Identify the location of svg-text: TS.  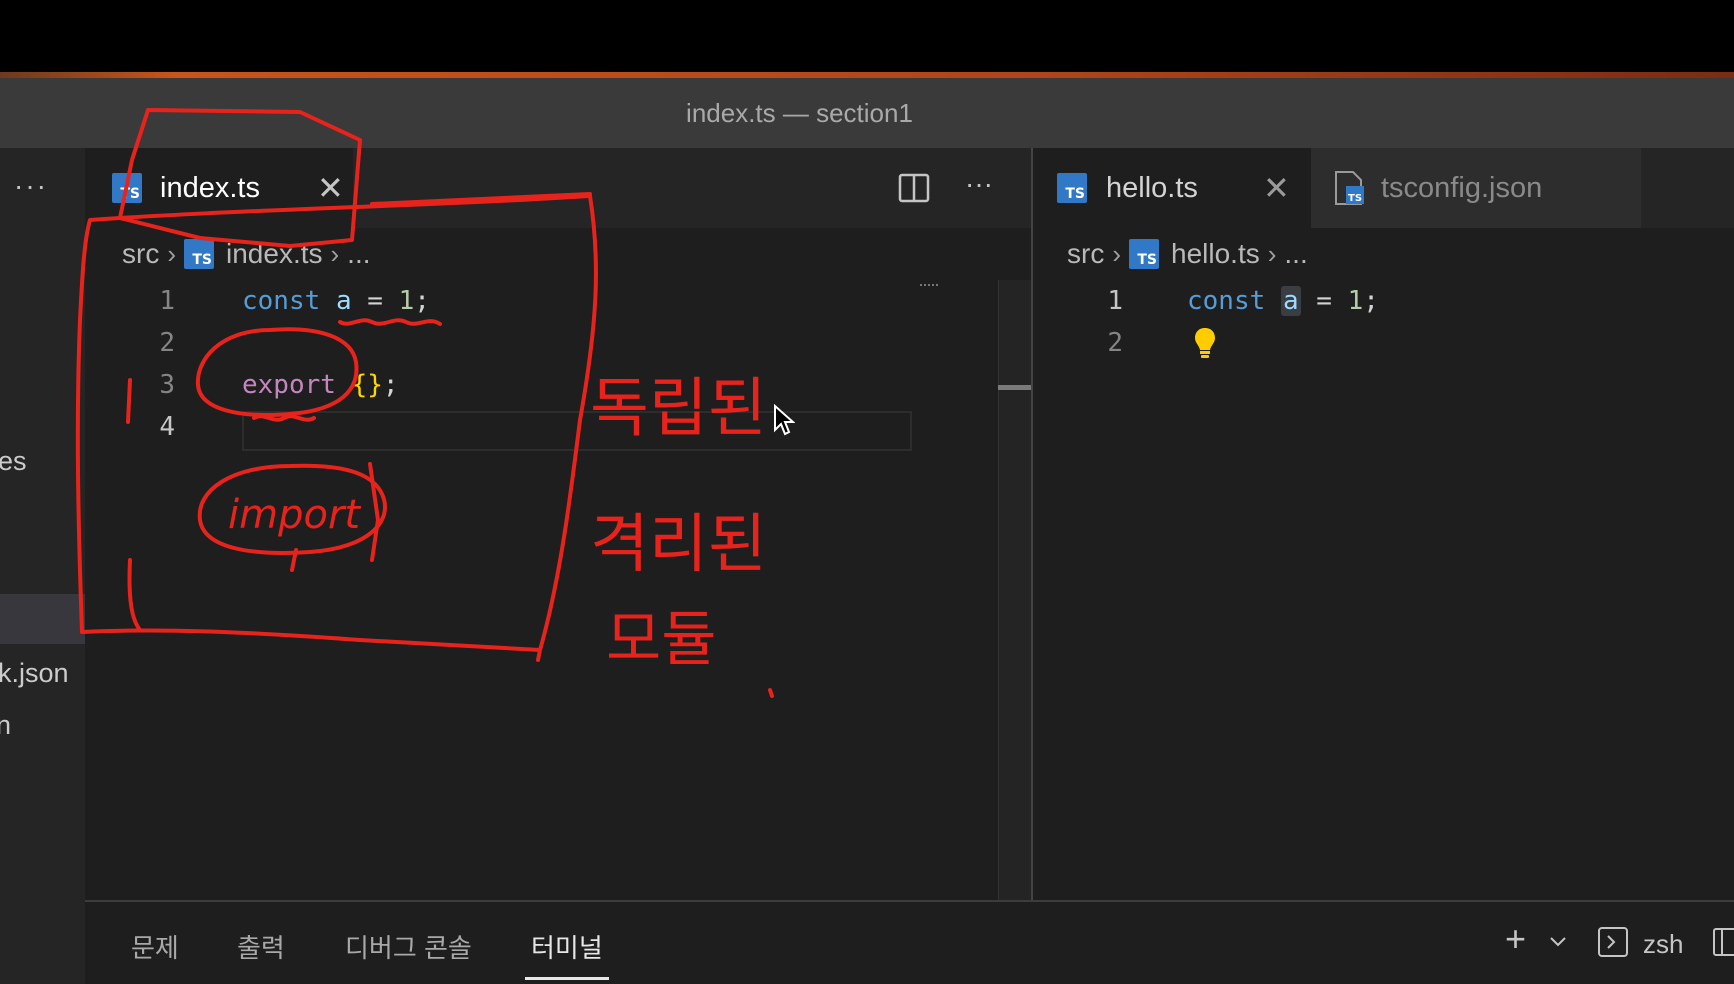
(1355, 198).